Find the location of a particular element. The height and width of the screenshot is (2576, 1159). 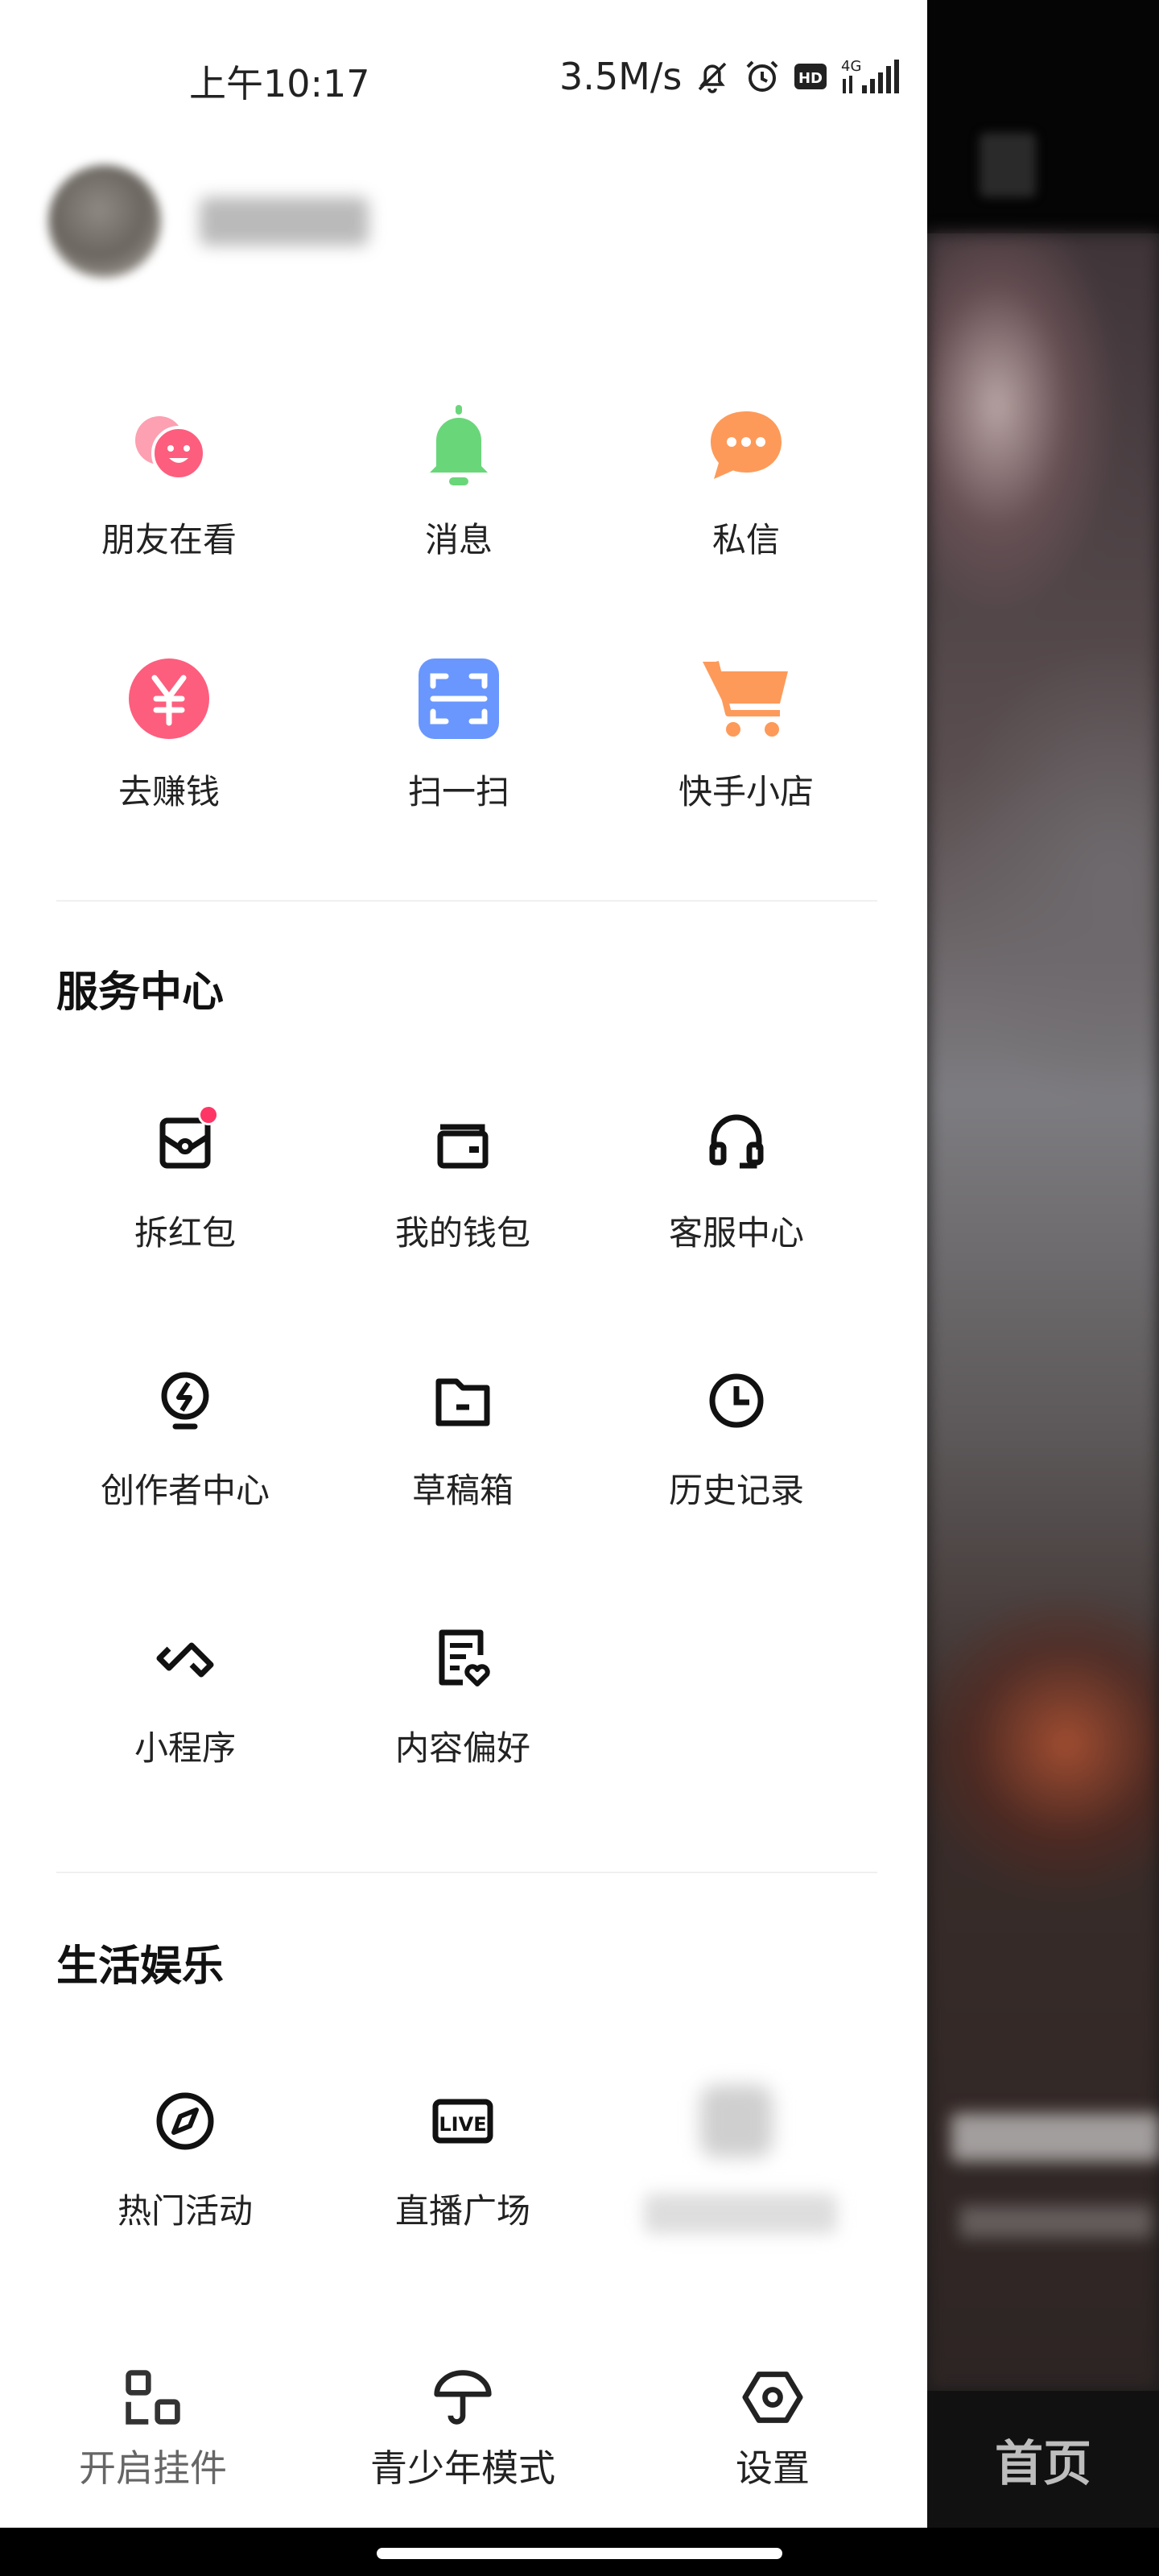

username is located at coordinates (284, 221).